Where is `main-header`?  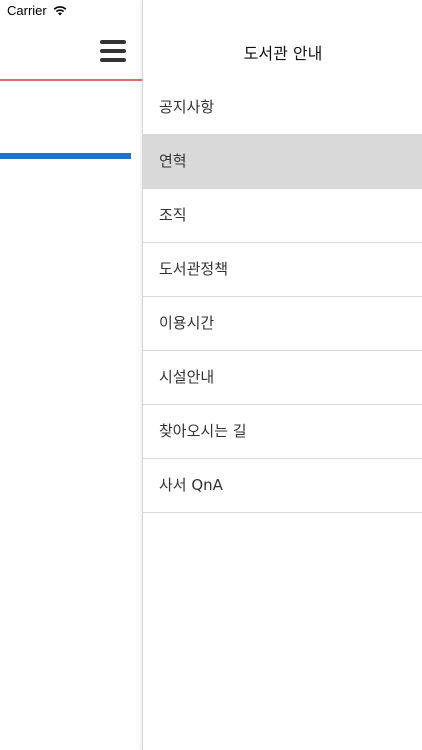
main-header is located at coordinates (71, 51).